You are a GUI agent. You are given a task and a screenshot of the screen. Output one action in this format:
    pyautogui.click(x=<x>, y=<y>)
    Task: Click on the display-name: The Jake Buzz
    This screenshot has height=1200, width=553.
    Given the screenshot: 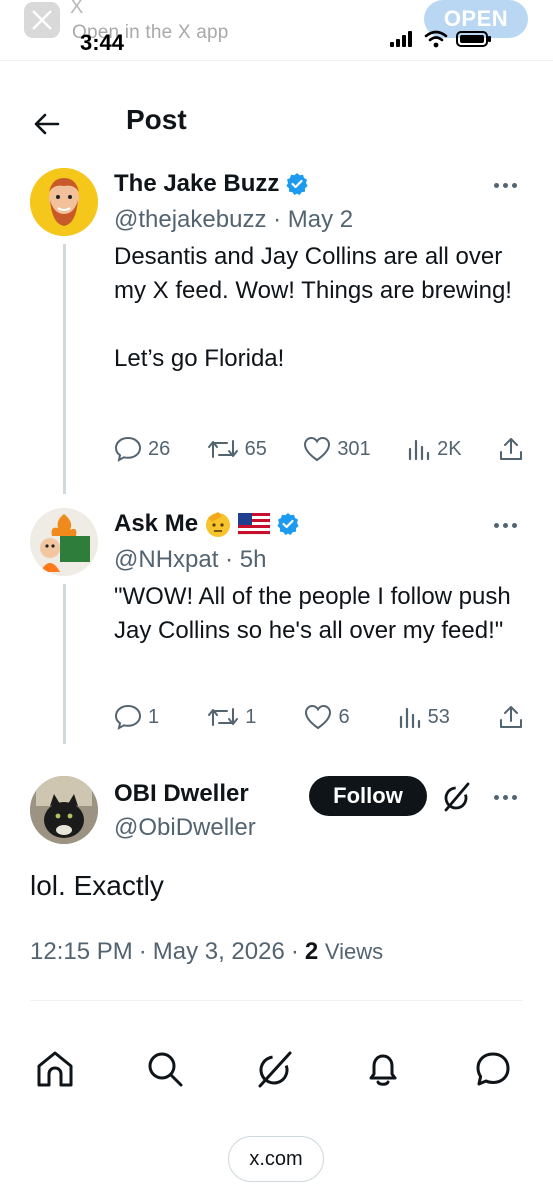 What is the action you would take?
    pyautogui.click(x=196, y=184)
    